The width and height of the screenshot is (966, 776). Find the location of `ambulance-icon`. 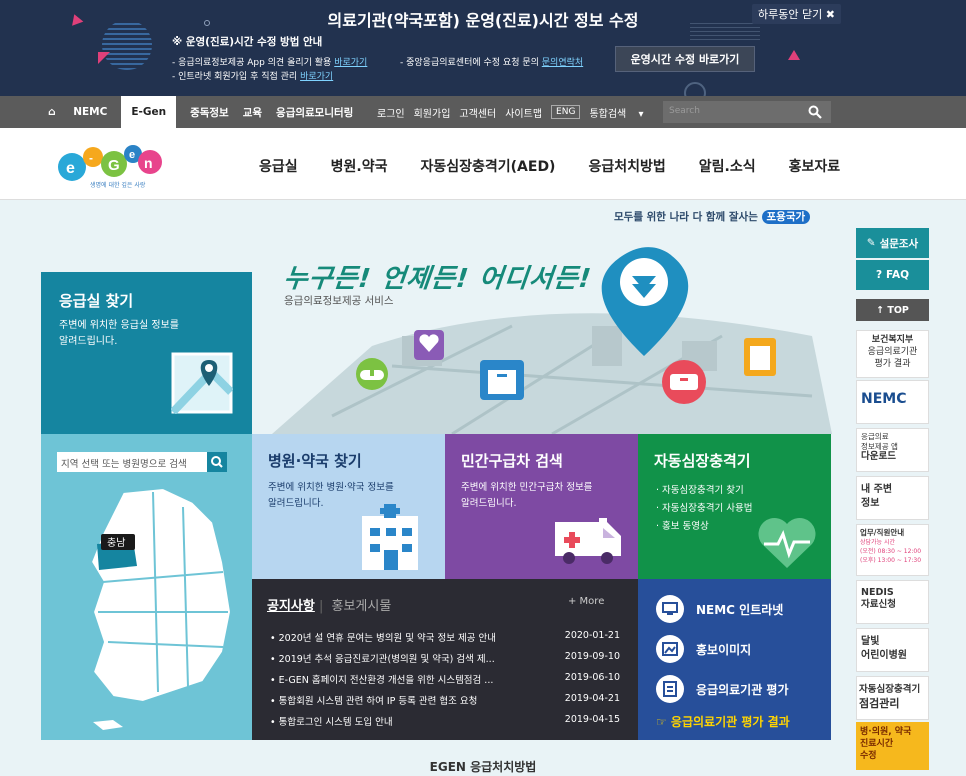

ambulance-icon is located at coordinates (588, 541).